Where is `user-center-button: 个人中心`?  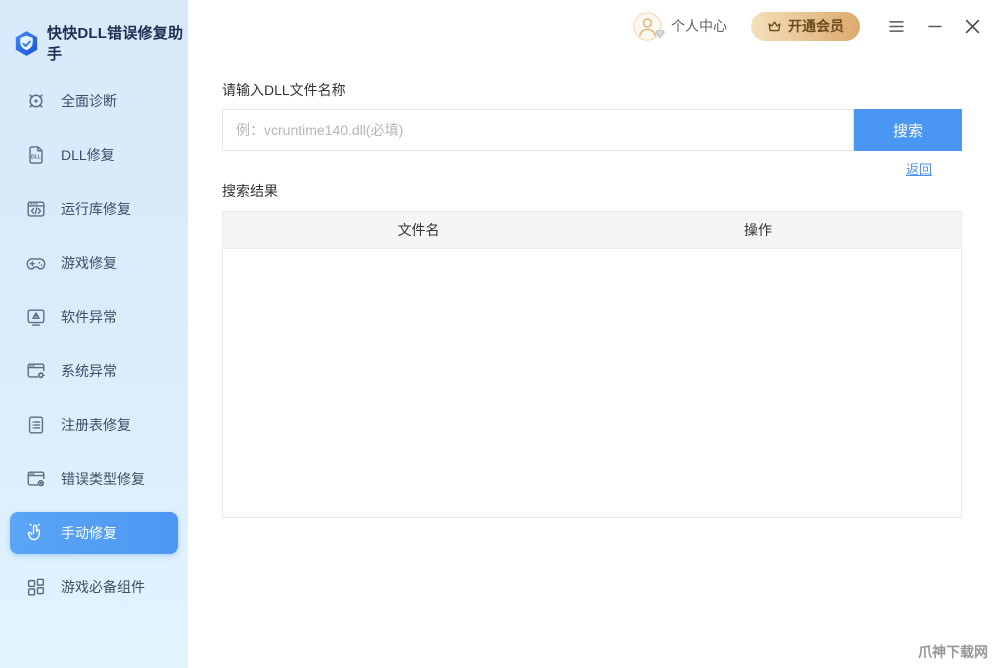
user-center-button: 个人中心 is located at coordinates (680, 26).